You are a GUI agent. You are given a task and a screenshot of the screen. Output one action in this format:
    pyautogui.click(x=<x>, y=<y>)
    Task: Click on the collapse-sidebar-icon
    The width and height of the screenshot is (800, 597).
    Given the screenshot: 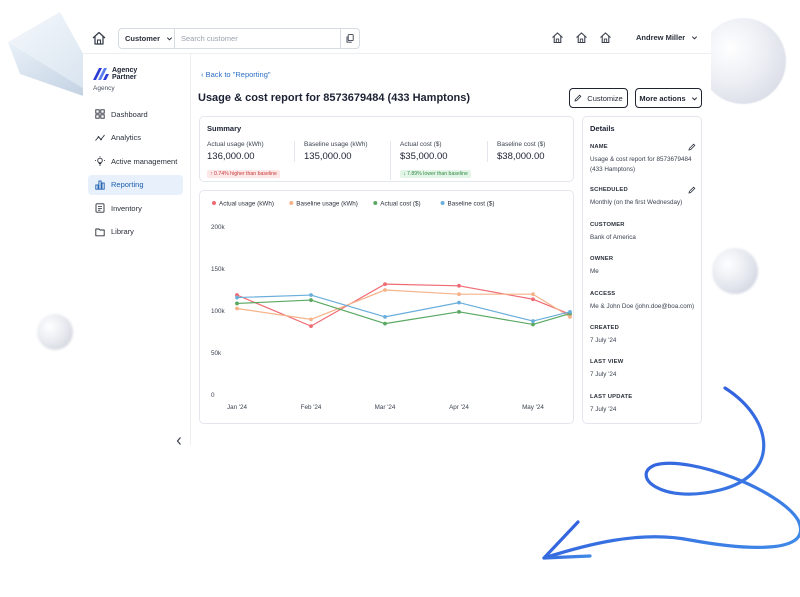 What is the action you would take?
    pyautogui.click(x=179, y=441)
    